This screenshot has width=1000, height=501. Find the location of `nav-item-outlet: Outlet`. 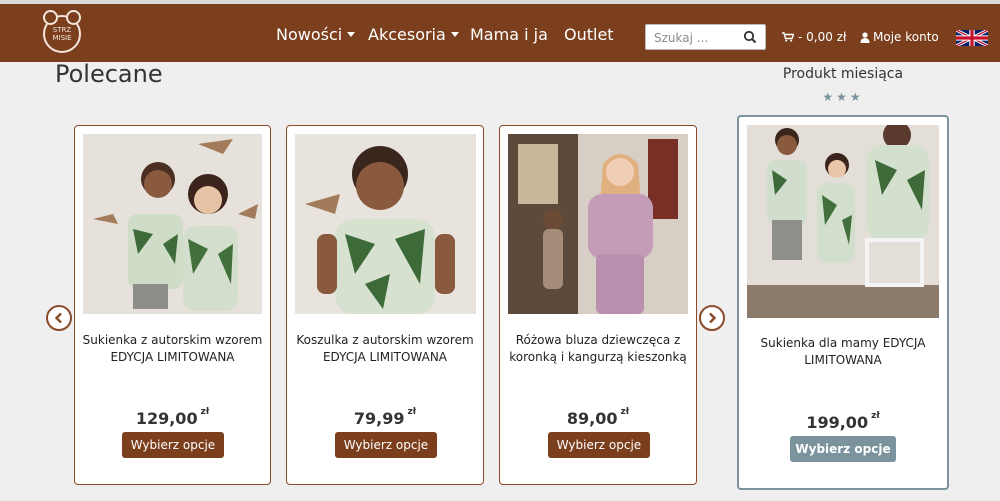

nav-item-outlet: Outlet is located at coordinates (589, 34).